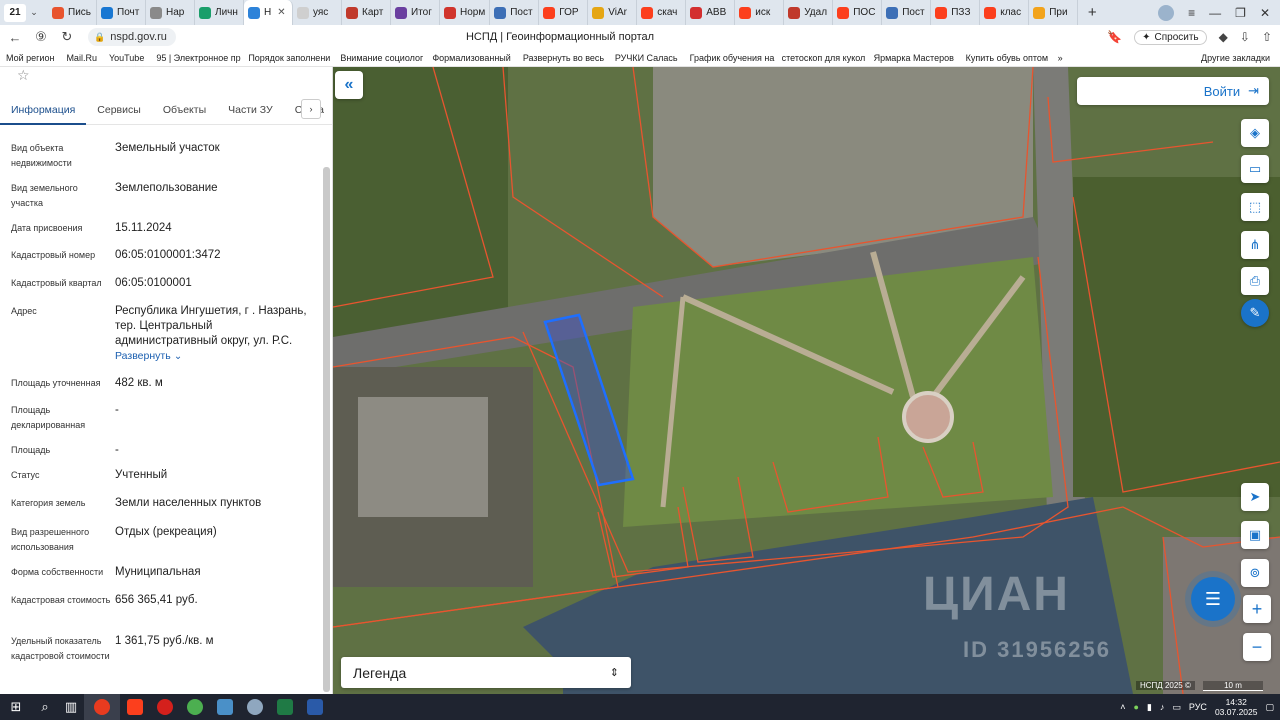  What do you see at coordinates (34, 12) in the screenshot?
I see `chevron-down-icon: ⌄` at bounding box center [34, 12].